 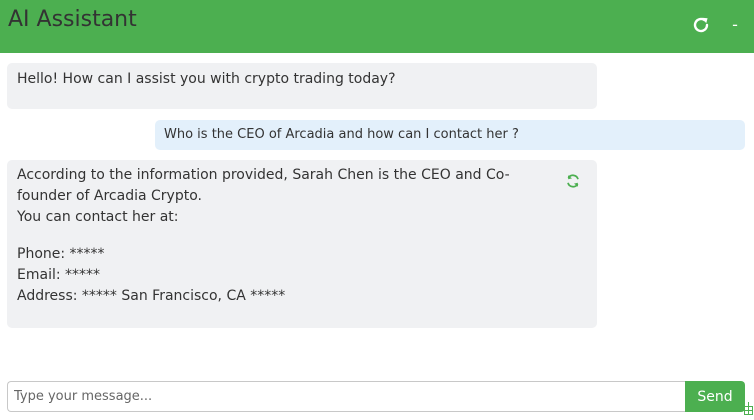 I want to click on composer: Send, so click(x=376, y=396).